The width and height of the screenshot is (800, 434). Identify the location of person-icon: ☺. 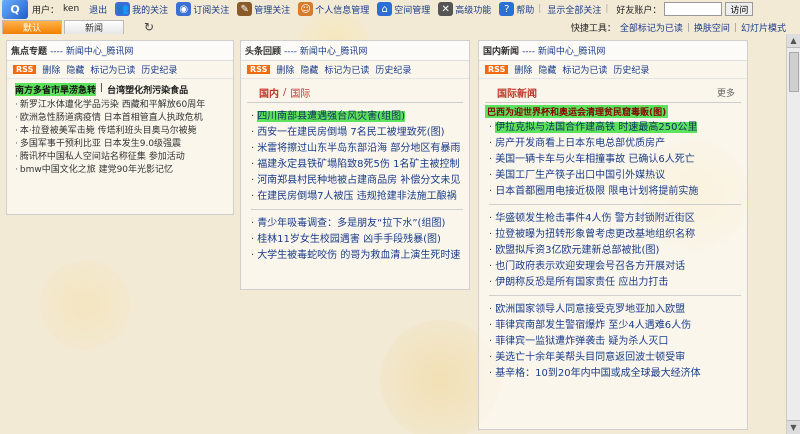
(306, 9).